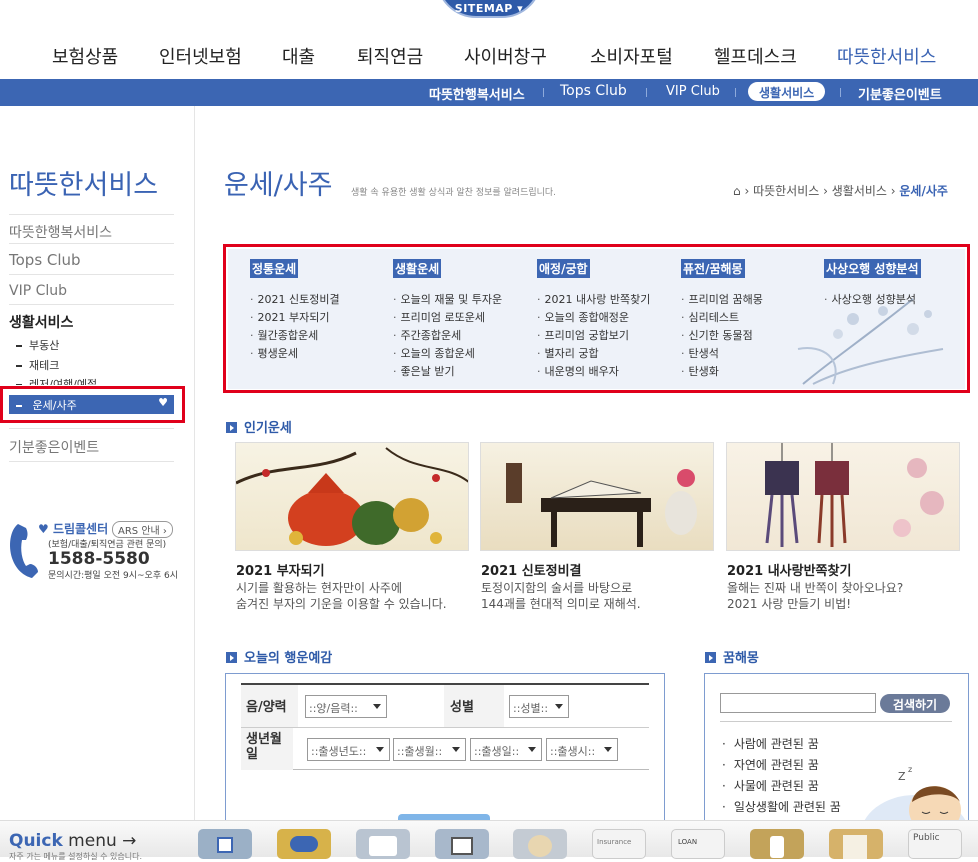 The image size is (978, 862). What do you see at coordinates (698, 844) in the screenshot?
I see `quick-icon-loan: LOAN` at bounding box center [698, 844].